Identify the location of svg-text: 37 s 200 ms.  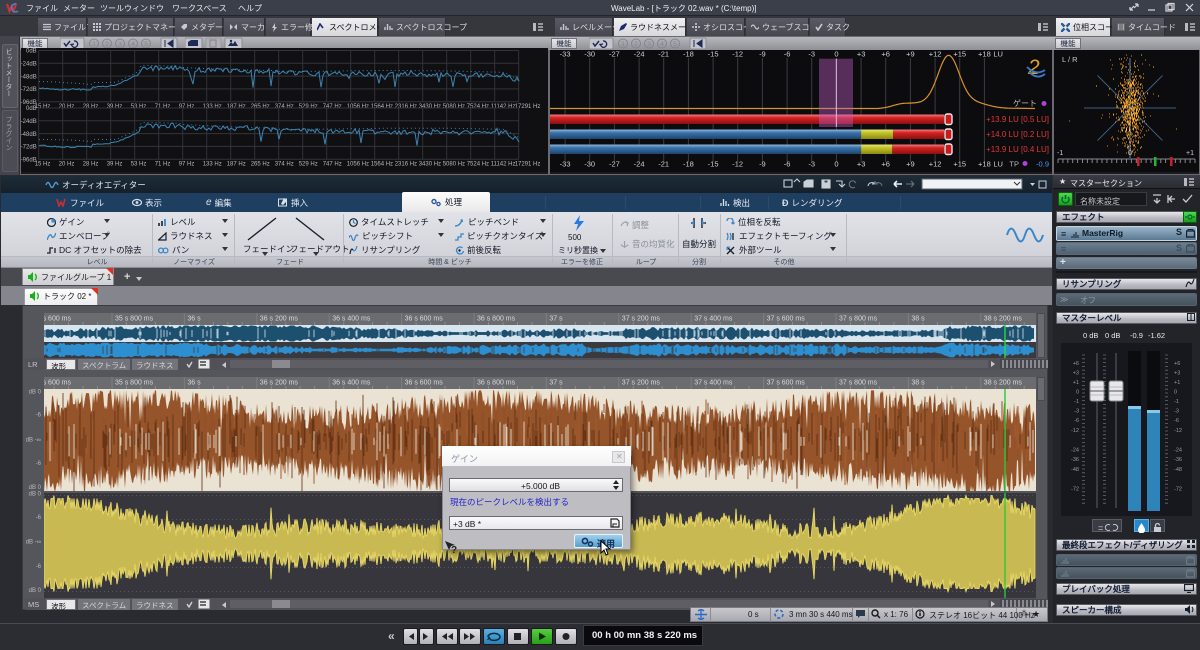
(641, 383).